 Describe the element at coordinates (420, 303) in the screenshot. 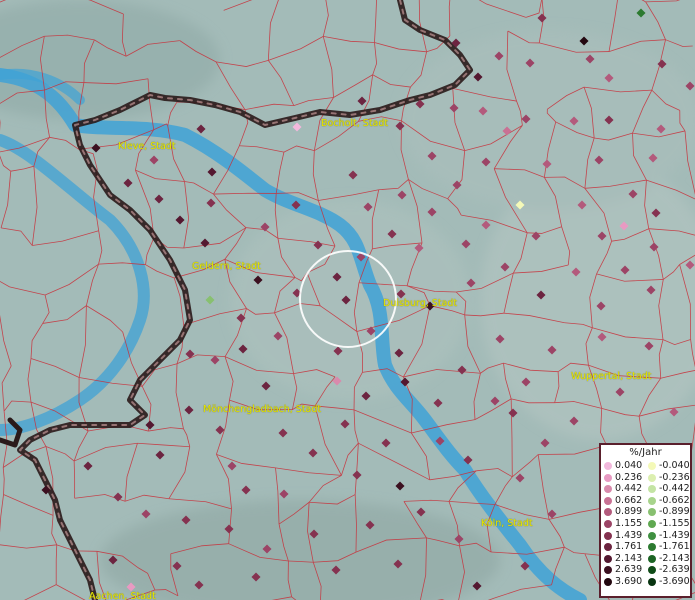

I see `city-label-duisburg: Duisburg, Stadt` at that location.